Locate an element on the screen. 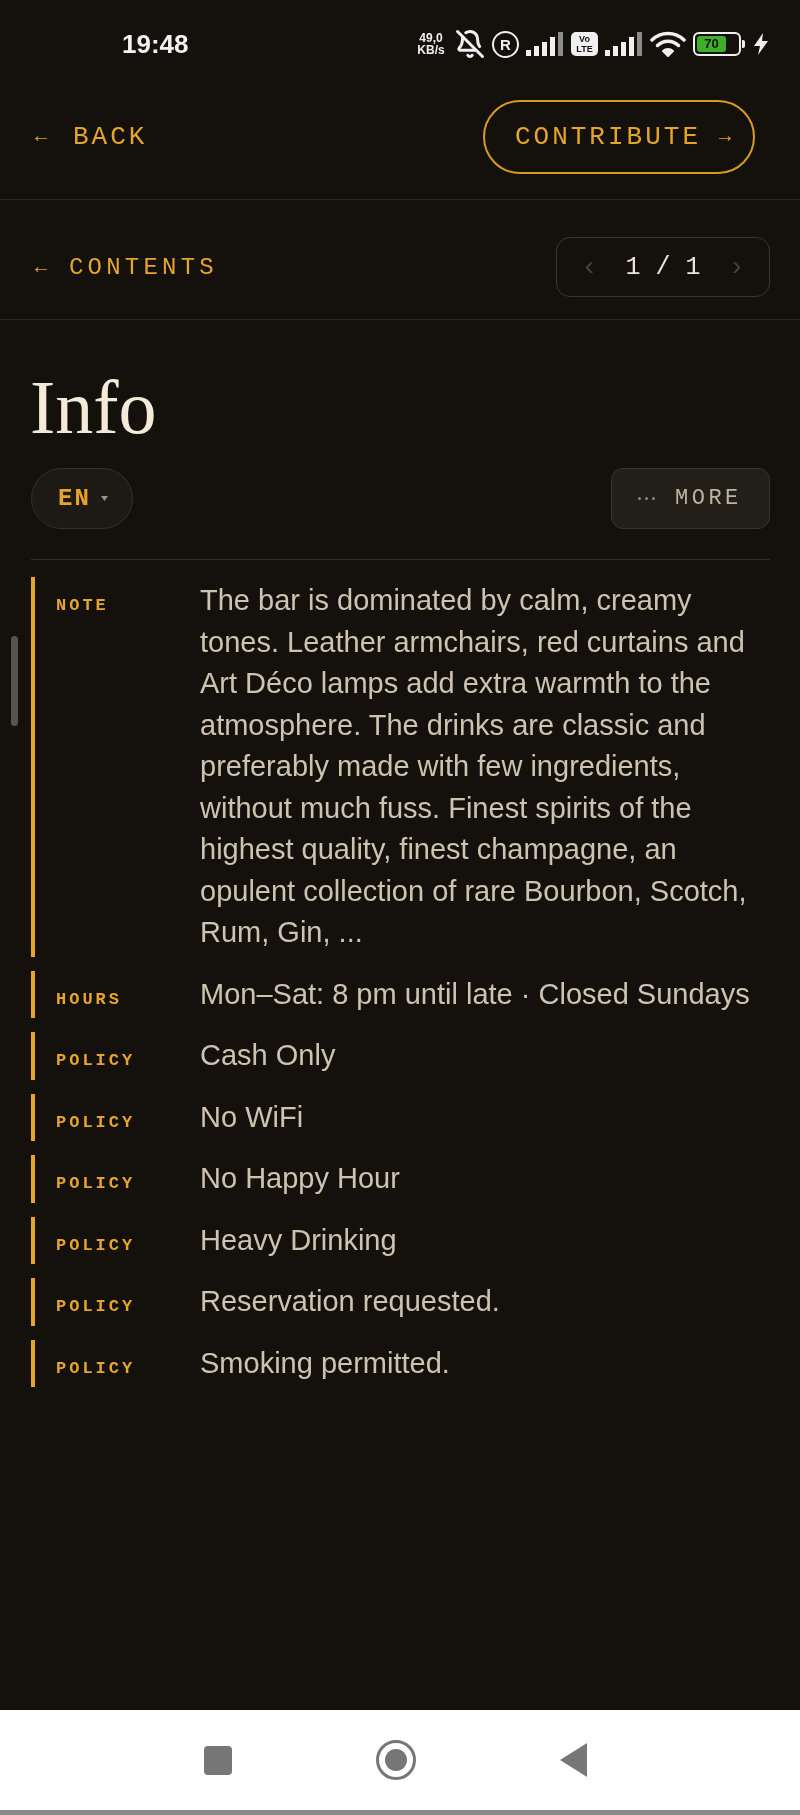 The width and height of the screenshot is (800, 1815). bolt-icon is located at coordinates (761, 44).